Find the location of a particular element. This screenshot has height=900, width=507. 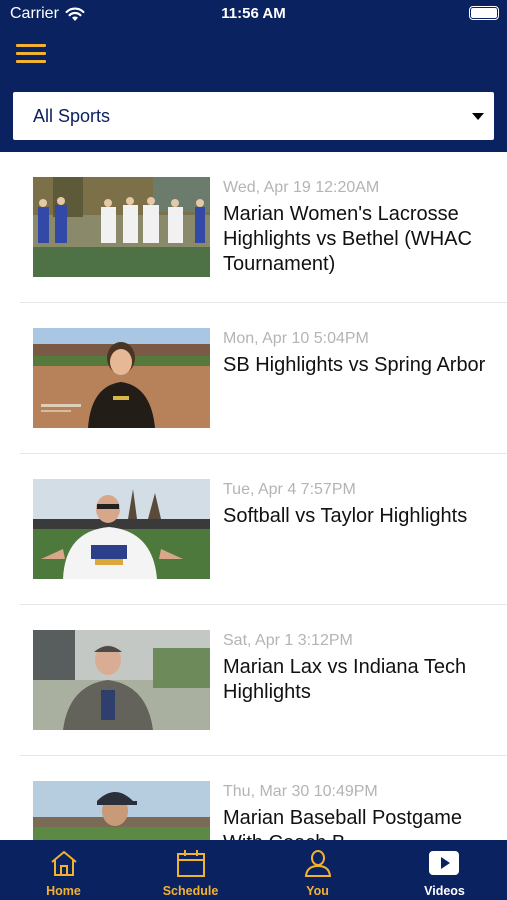

video-title: Marian Lax vs Indiana Tech Highlights is located at coordinates (345, 679).